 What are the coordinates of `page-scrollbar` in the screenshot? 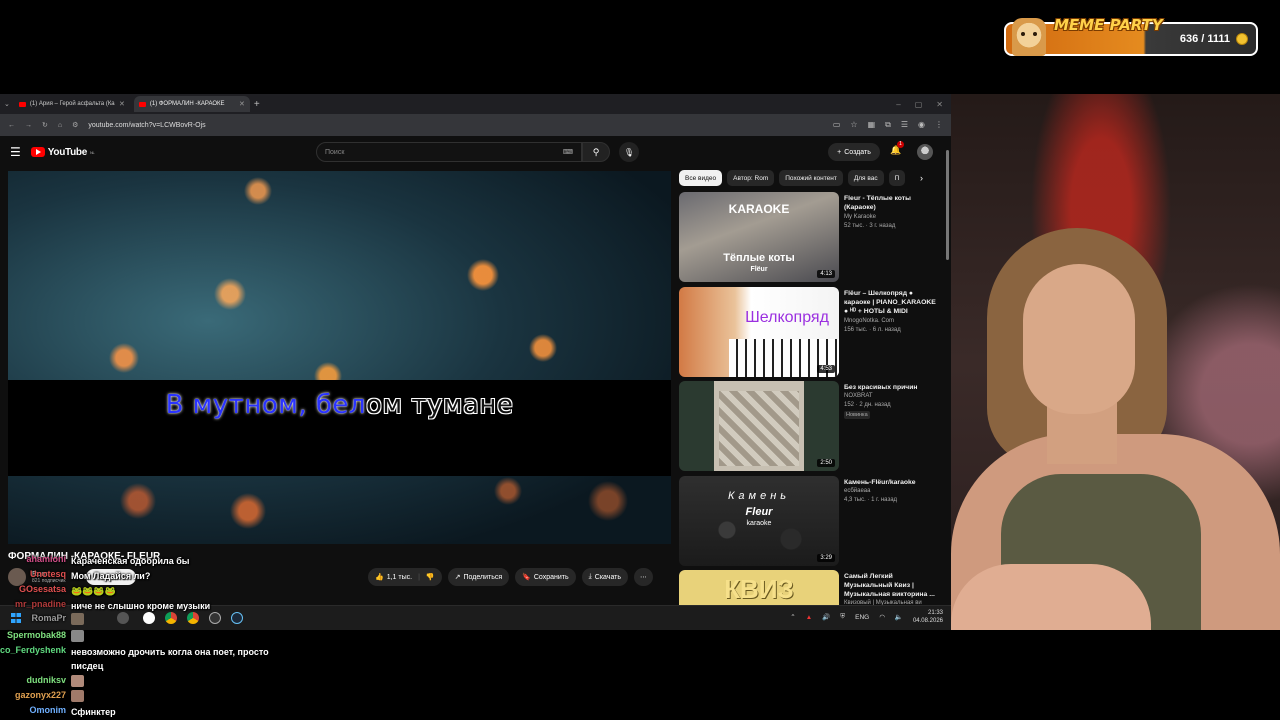 It's located at (947, 360).